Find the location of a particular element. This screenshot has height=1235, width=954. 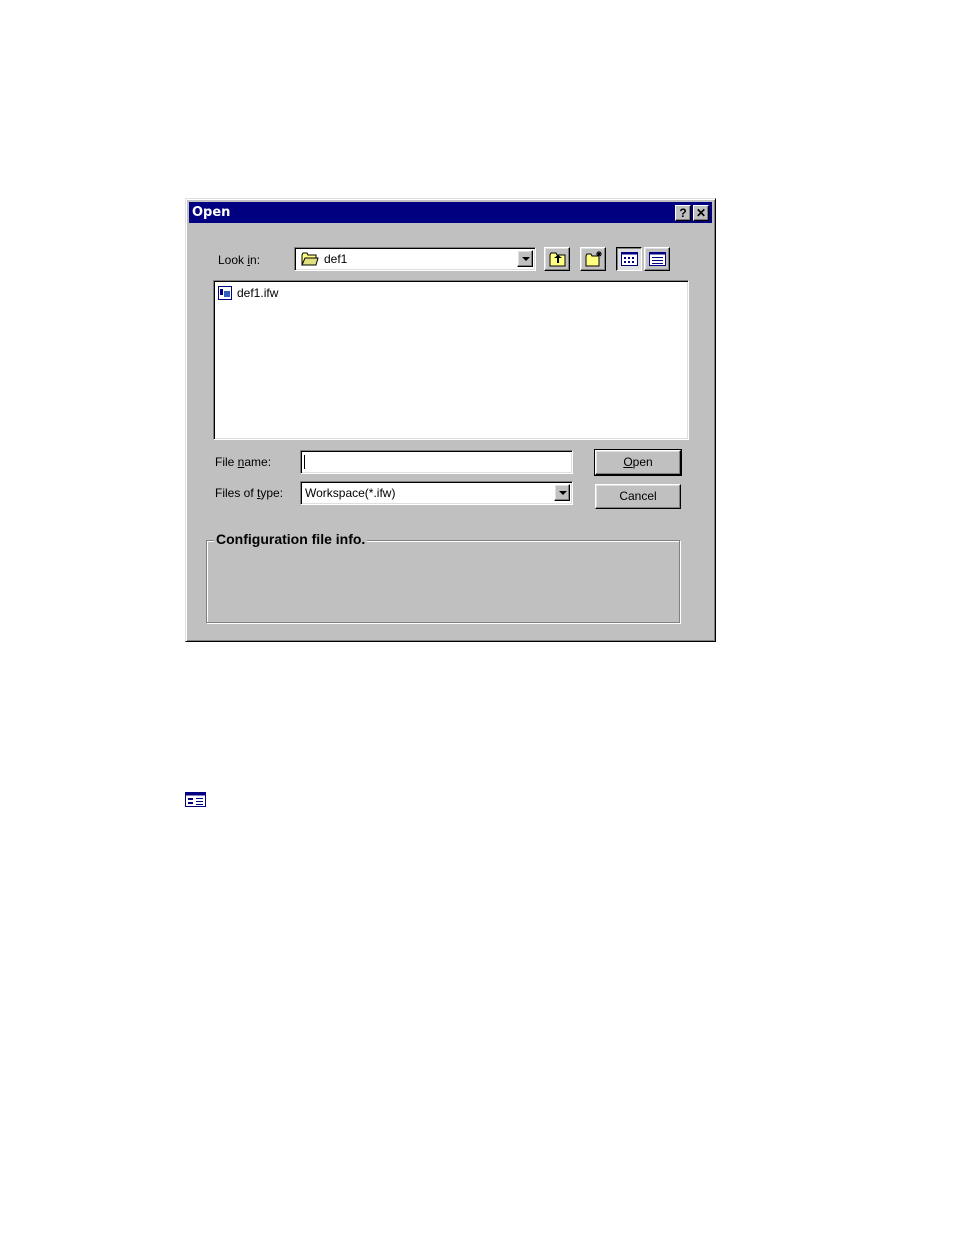

list-view-icon is located at coordinates (629, 260).